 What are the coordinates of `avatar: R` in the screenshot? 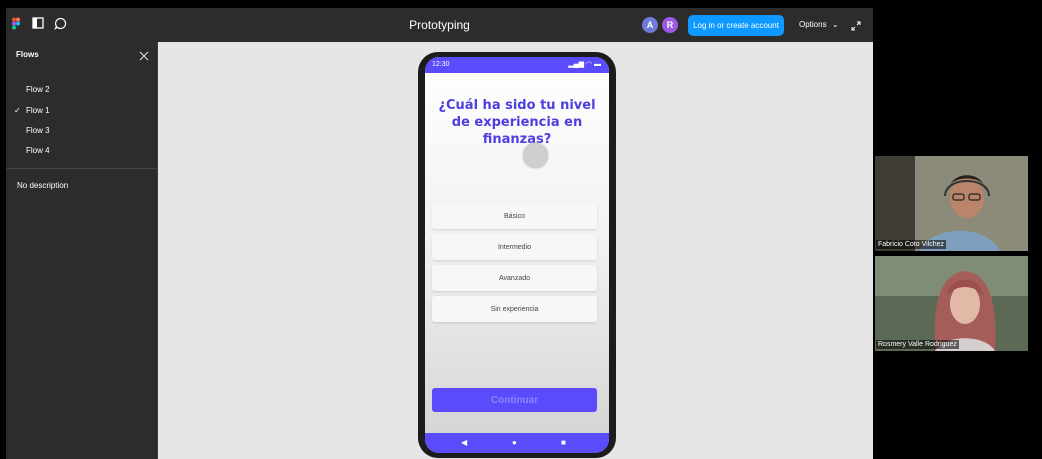 It's located at (670, 25).